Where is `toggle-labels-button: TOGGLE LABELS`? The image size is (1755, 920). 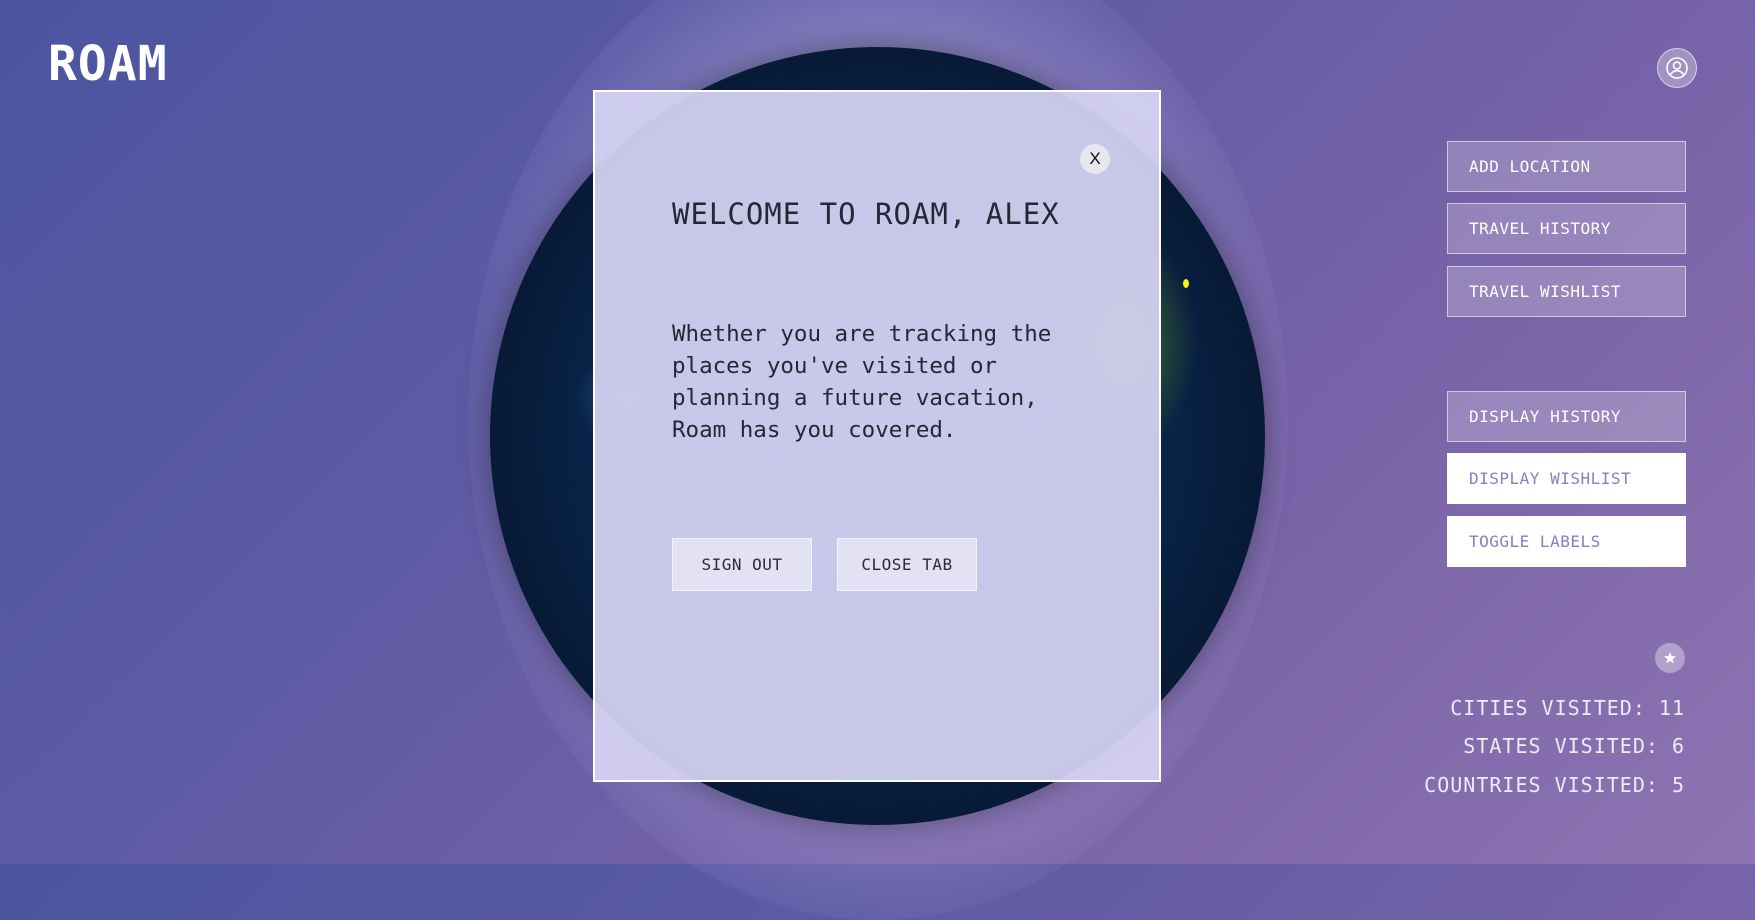 toggle-labels-button: TOGGLE LABELS is located at coordinates (1566, 541).